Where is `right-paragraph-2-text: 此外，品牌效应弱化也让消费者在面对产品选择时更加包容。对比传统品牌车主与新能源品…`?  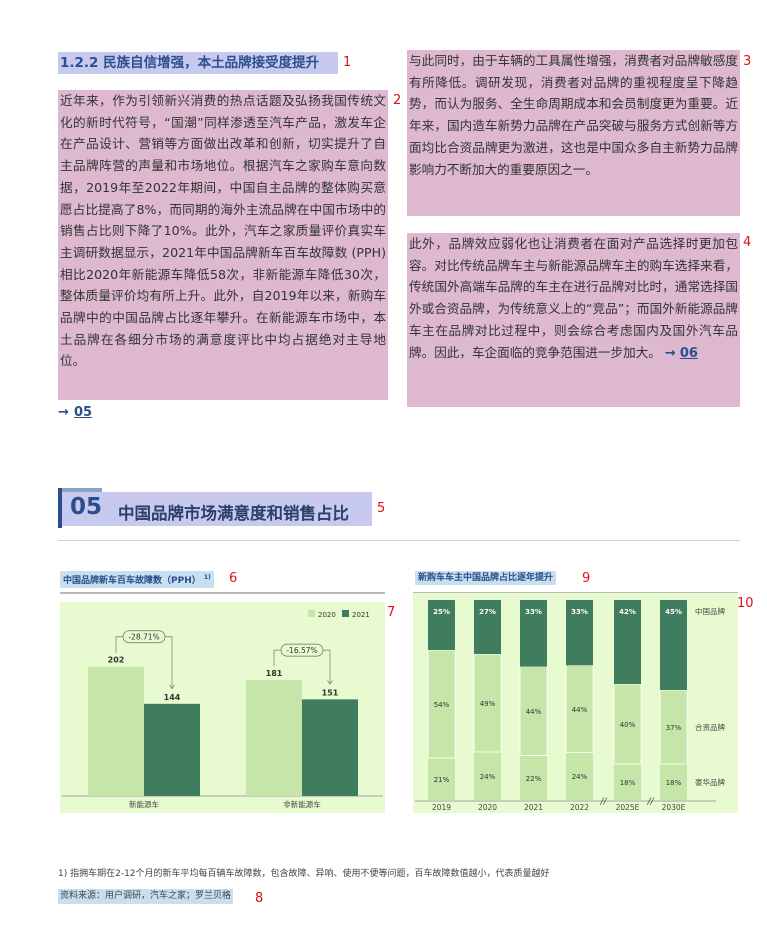
right-paragraph-2-text: 此外，品牌效应弱化也让消费者在面对产品选择时更加包容。对比传统品牌车主与新能源品… is located at coordinates (573, 298).